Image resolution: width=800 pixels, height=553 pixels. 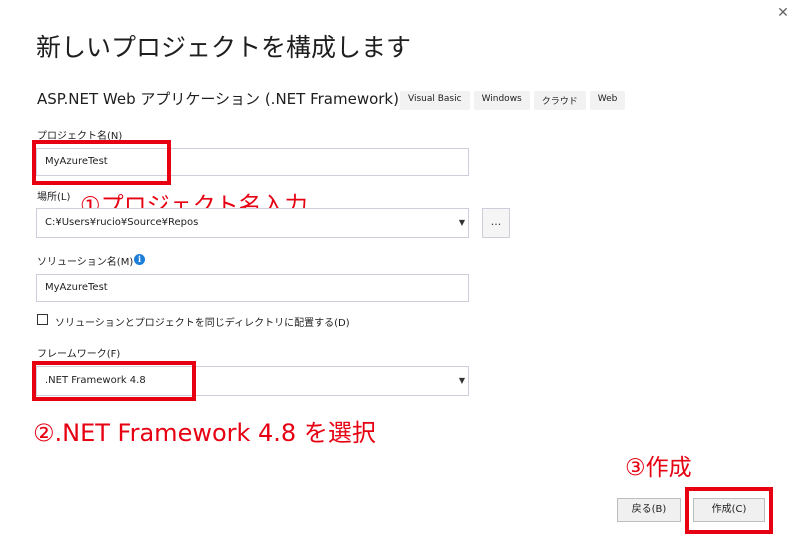 What do you see at coordinates (649, 510) in the screenshot?
I see `back-button: 戻る(B)` at bounding box center [649, 510].